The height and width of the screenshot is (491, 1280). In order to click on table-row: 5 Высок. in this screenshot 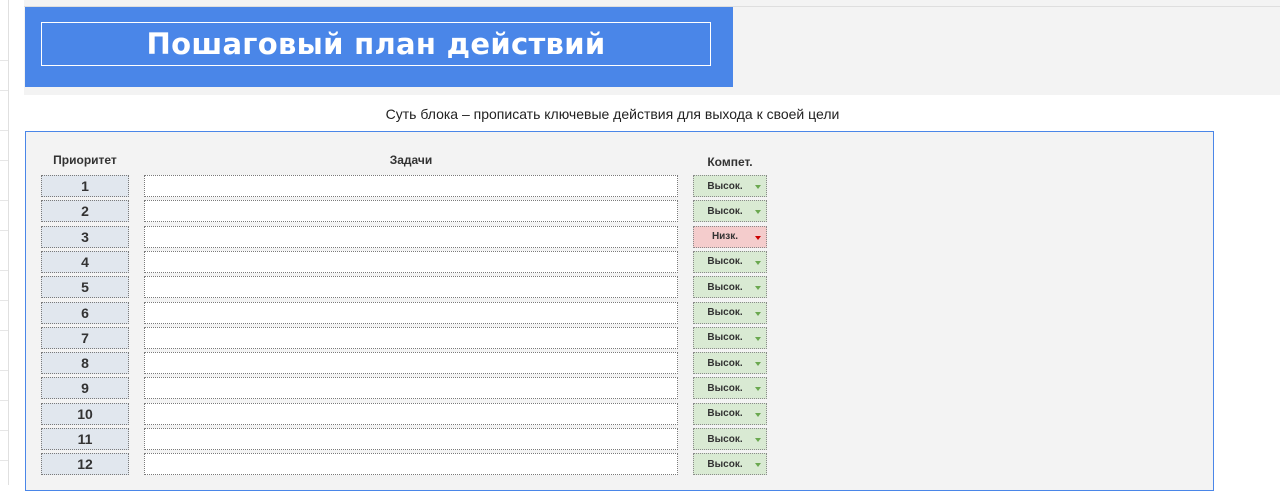, I will do `click(619, 287)`.